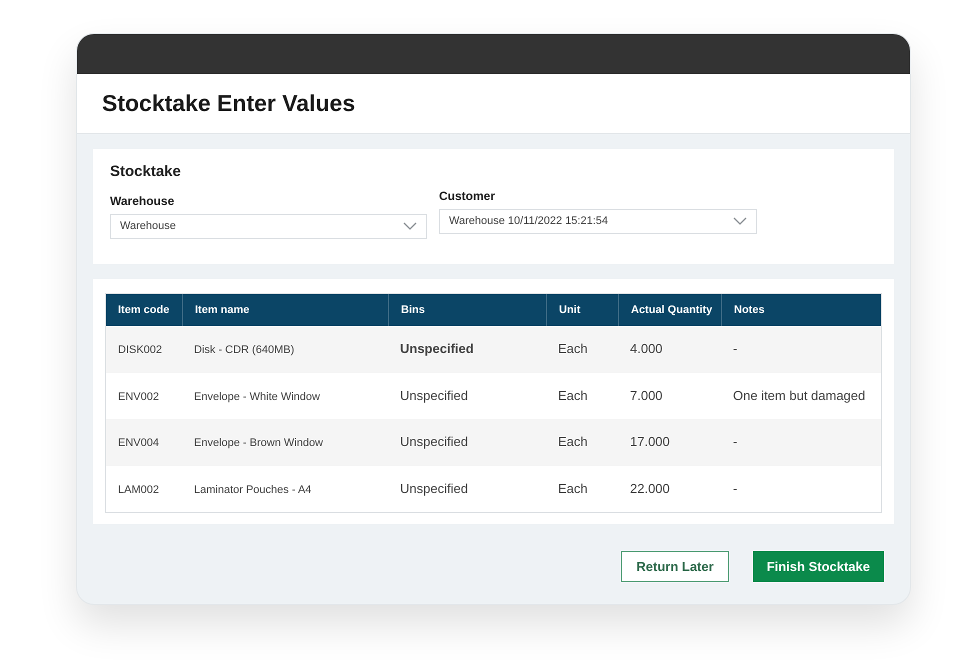  What do you see at coordinates (650, 442) in the screenshot?
I see `table-cell: 17.000` at bounding box center [650, 442].